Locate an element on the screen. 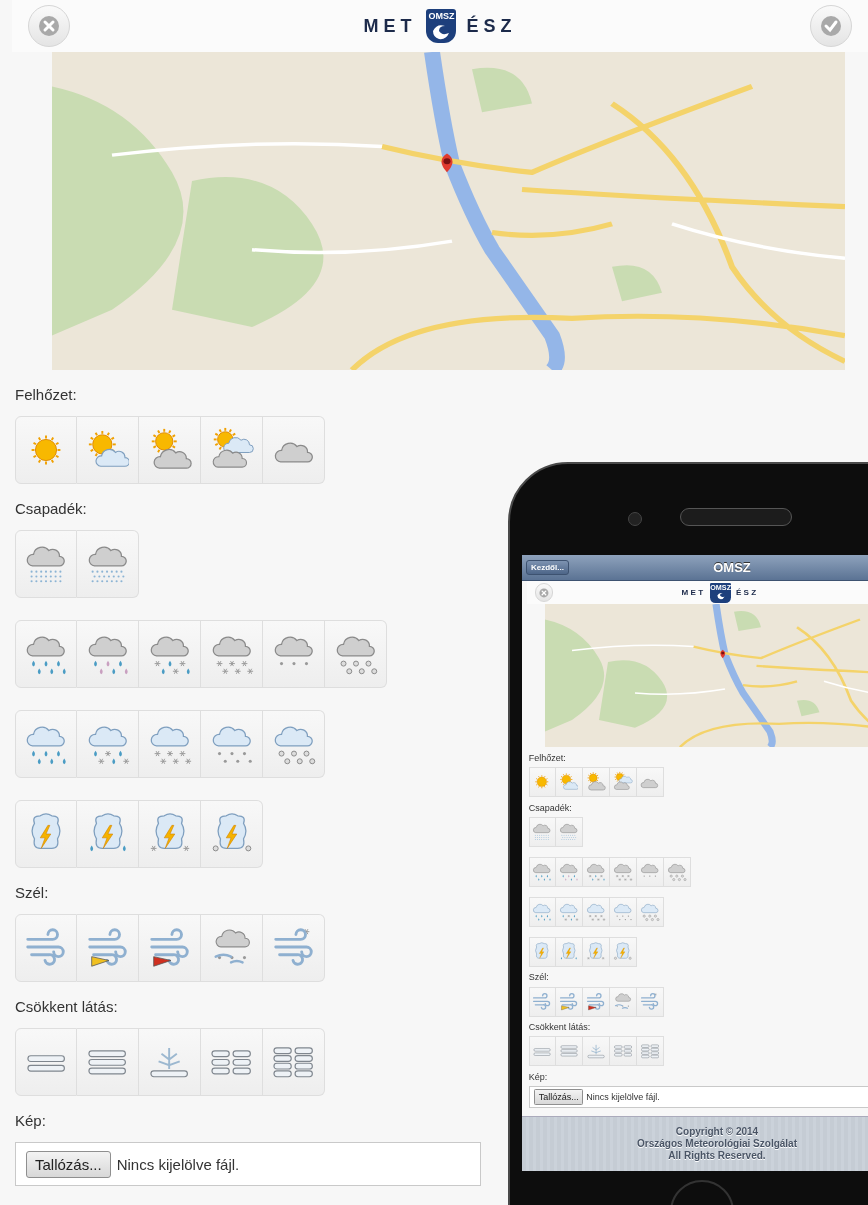  section-label: Csapadék: is located at coordinates (51, 509).